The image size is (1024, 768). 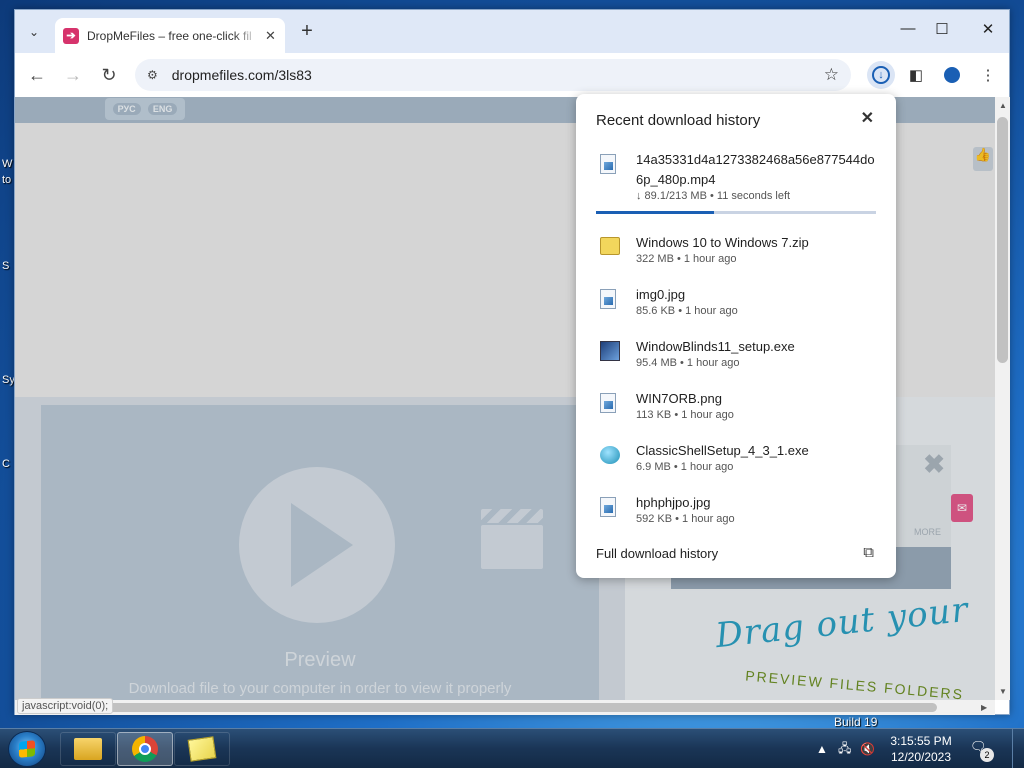 I want to click on shell-icon, so click(x=610, y=455).